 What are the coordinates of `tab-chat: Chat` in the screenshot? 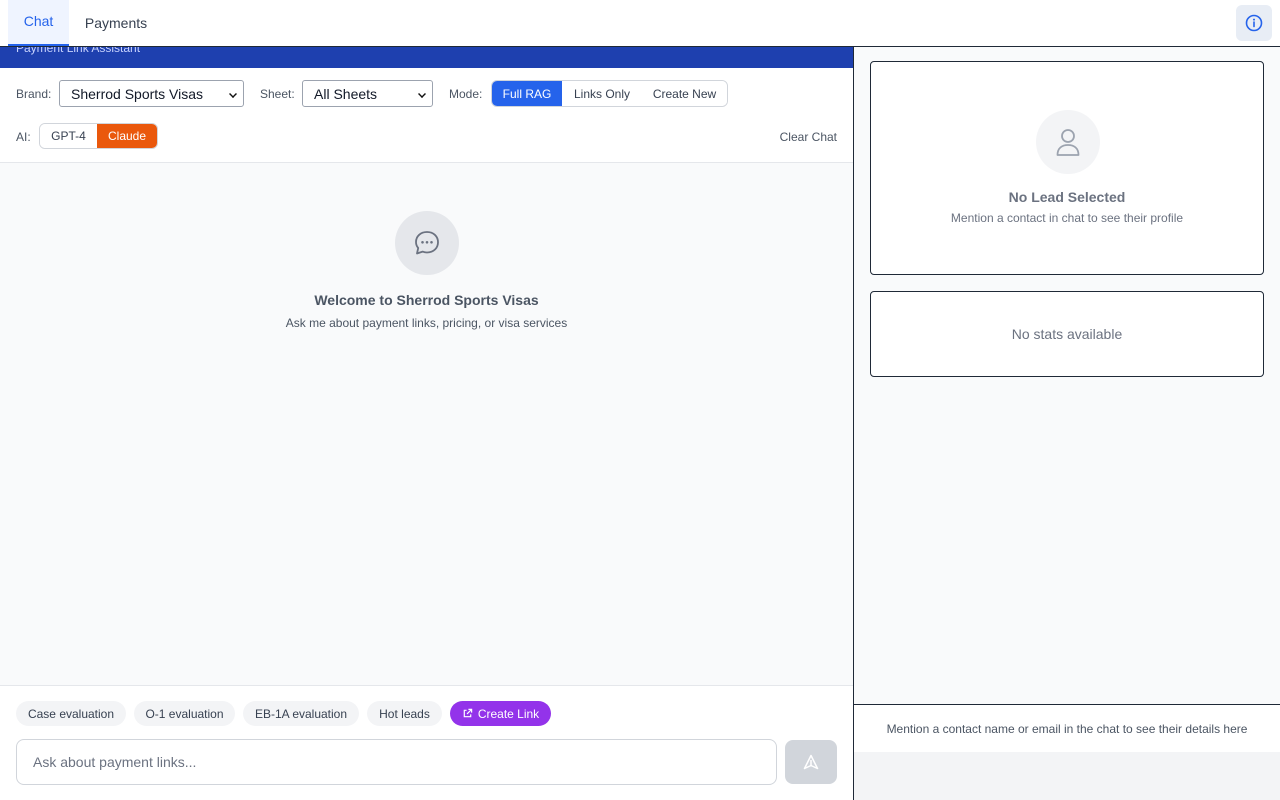 It's located at (38, 23).